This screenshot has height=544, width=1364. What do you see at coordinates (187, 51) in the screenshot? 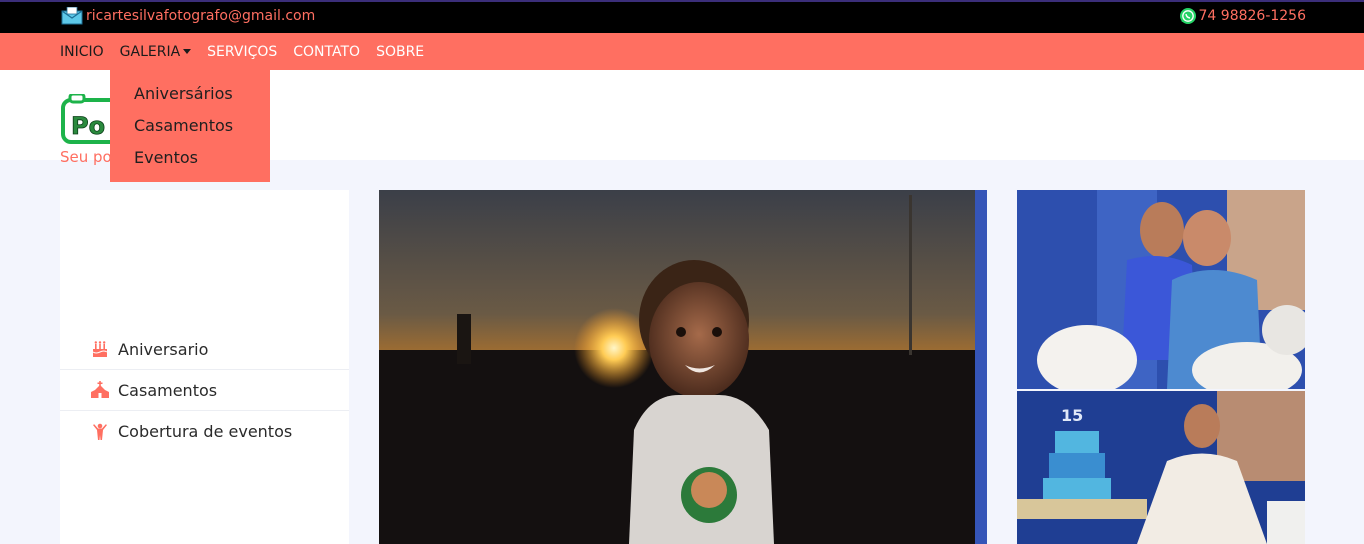
I see `caret-down-icon` at bounding box center [187, 51].